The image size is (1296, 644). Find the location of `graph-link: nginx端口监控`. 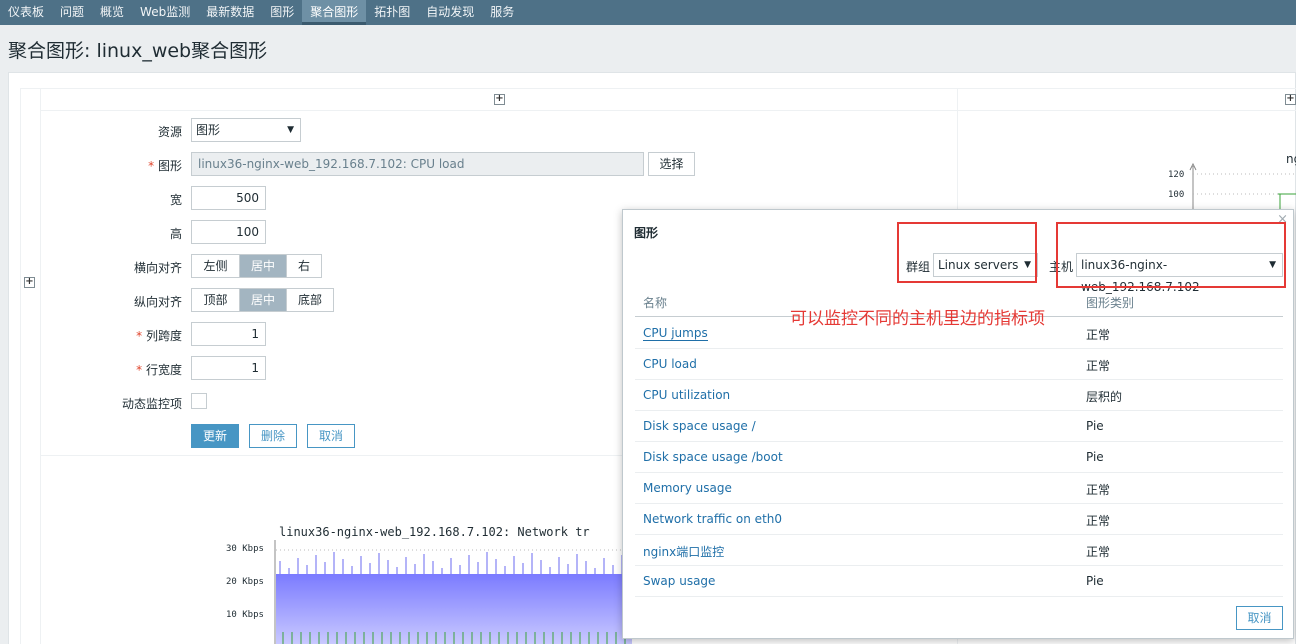

graph-link: nginx端口监控 is located at coordinates (683, 551).